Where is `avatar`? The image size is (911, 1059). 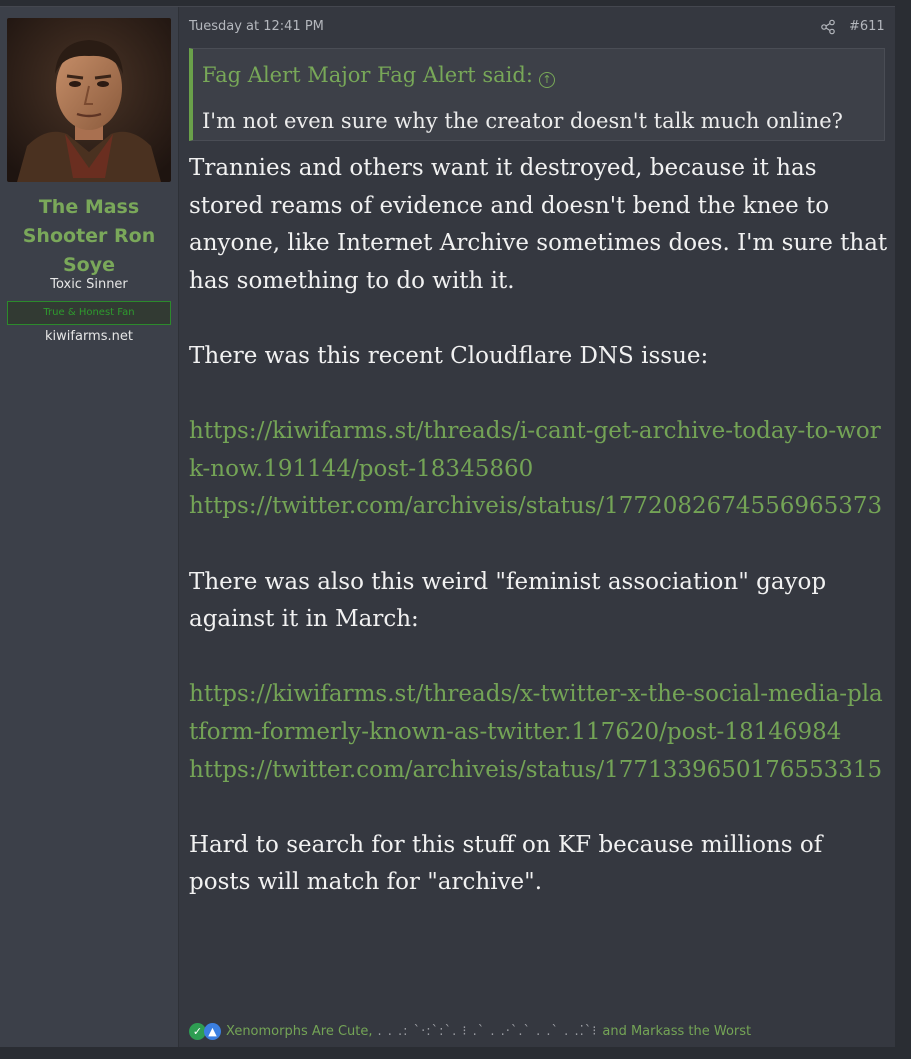 avatar is located at coordinates (89, 100).